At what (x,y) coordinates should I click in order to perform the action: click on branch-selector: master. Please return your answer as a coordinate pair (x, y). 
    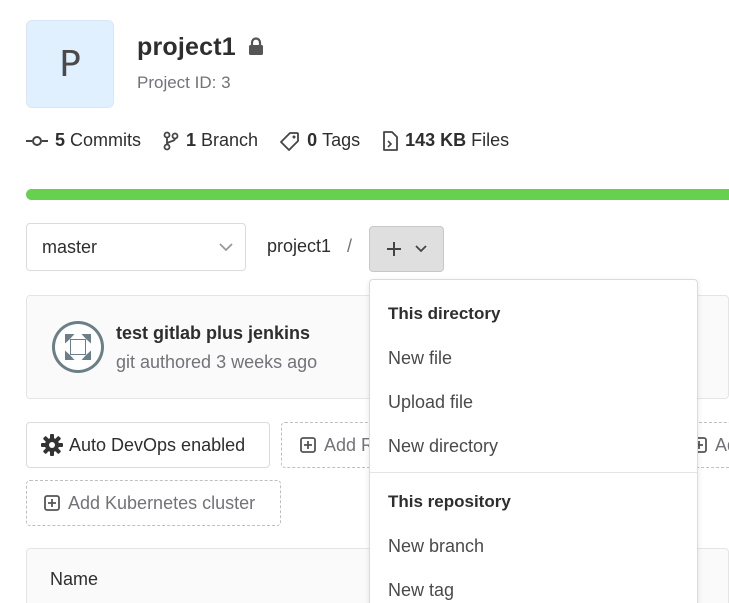
    Looking at the image, I should click on (136, 247).